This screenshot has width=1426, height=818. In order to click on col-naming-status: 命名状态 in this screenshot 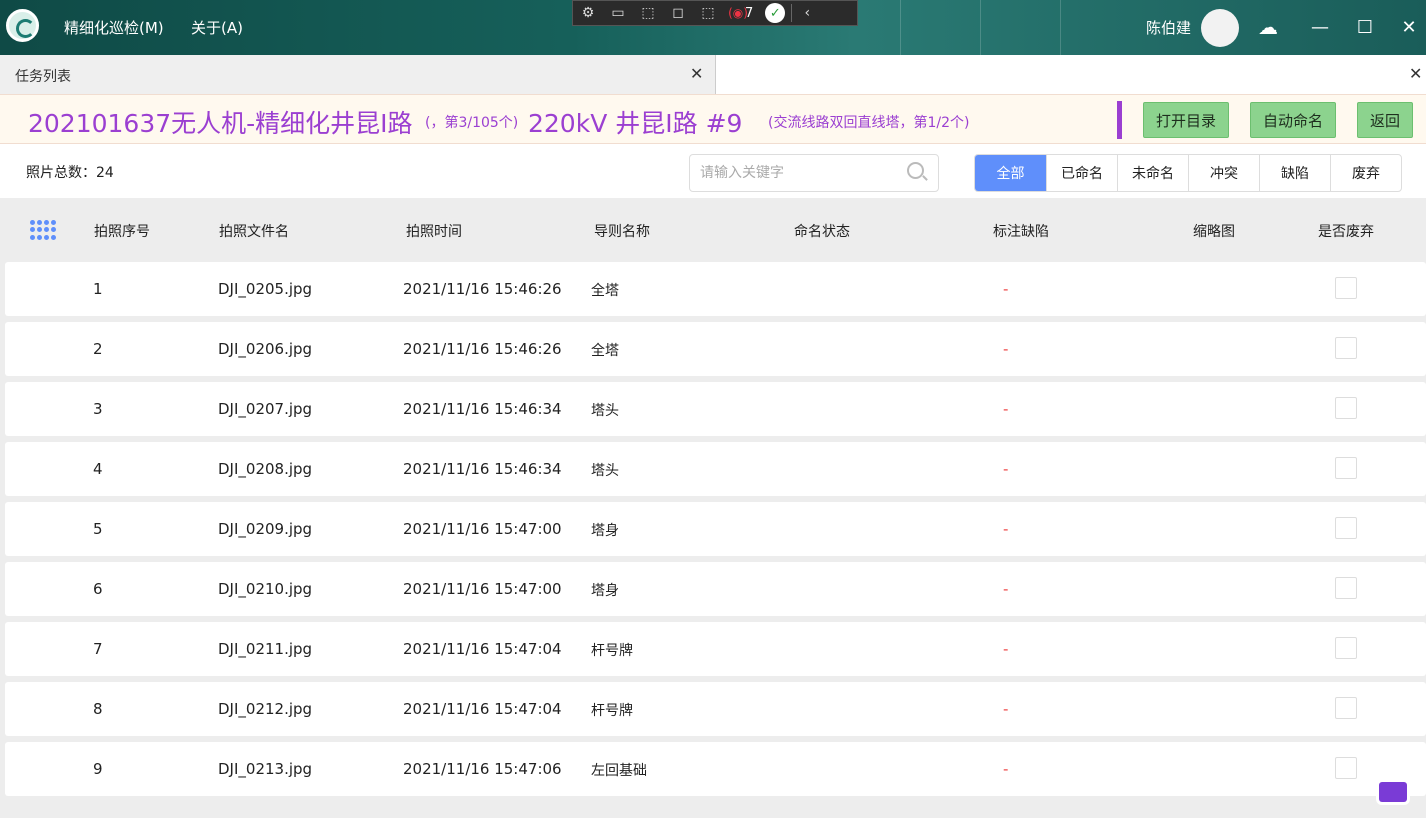, I will do `click(822, 232)`.